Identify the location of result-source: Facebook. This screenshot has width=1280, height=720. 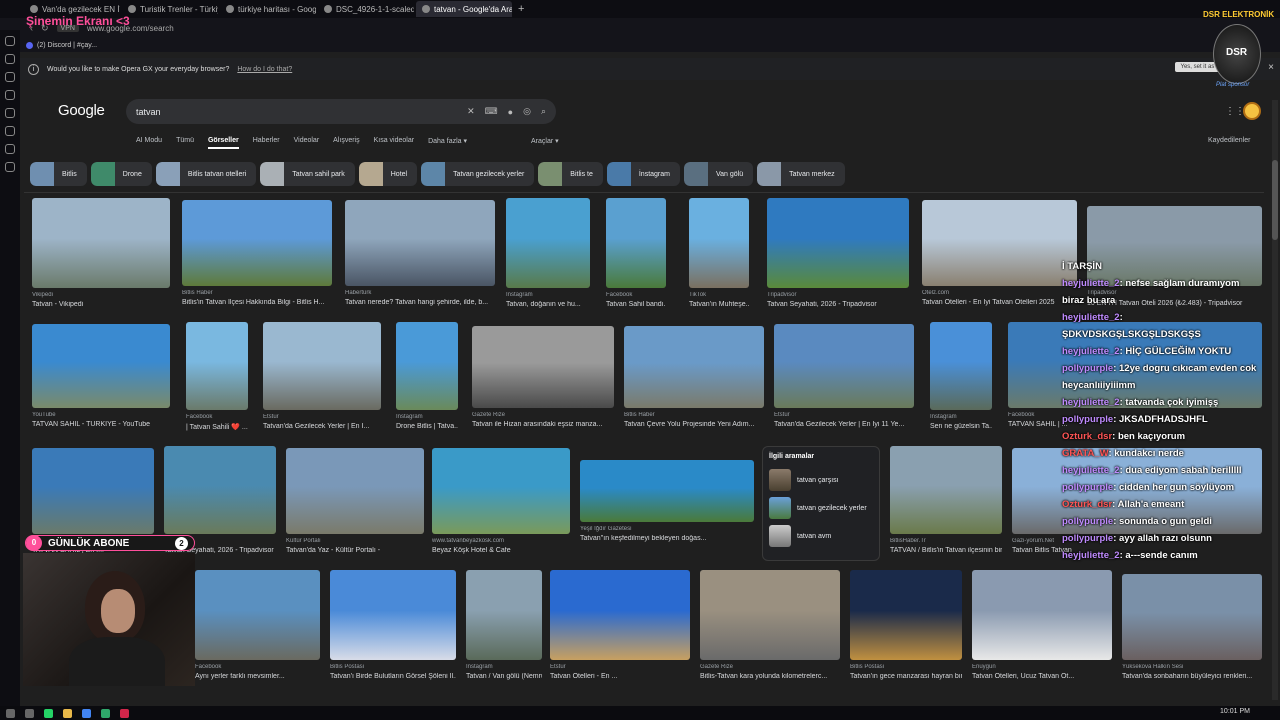
(636, 295).